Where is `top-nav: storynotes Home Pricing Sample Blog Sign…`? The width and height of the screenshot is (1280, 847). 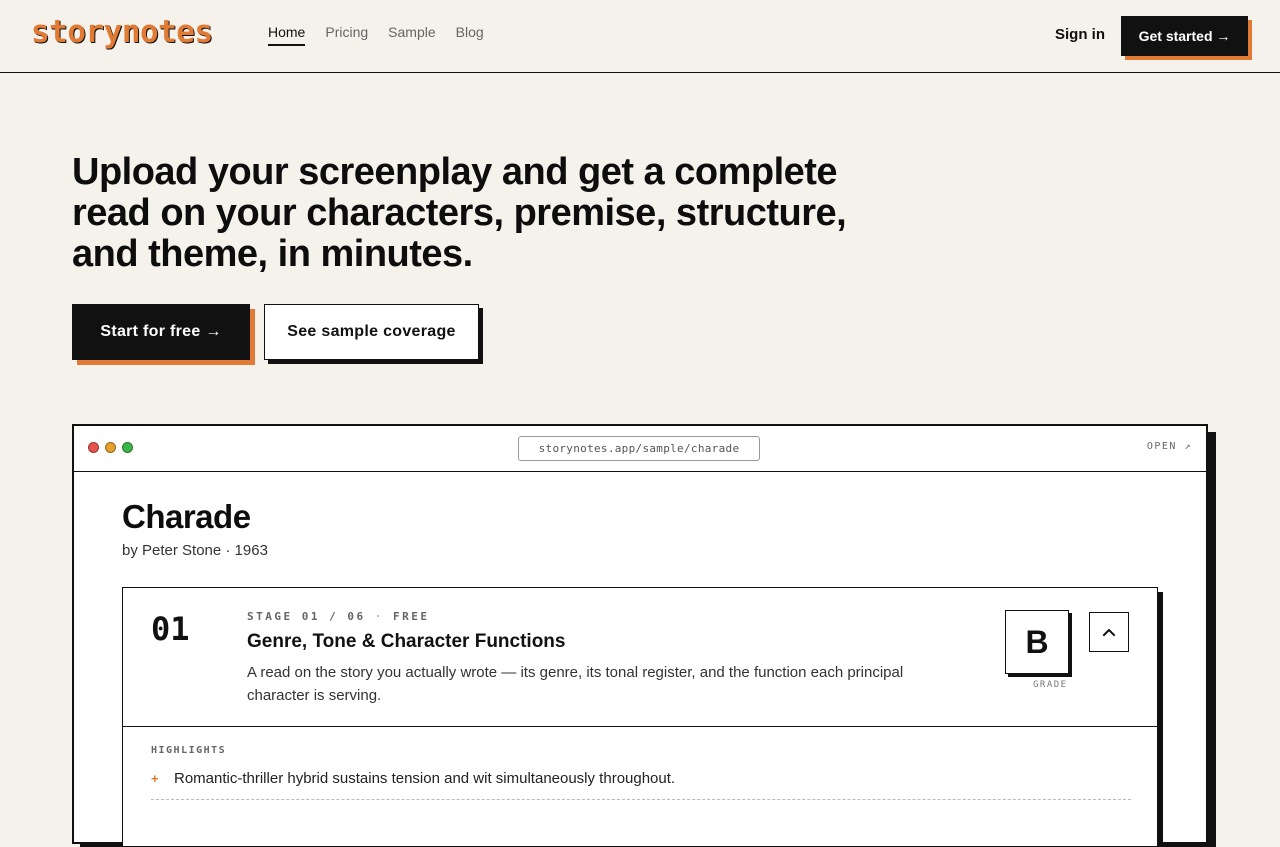
top-nav: storynotes Home Pricing Sample Blog Sign… is located at coordinates (640, 36).